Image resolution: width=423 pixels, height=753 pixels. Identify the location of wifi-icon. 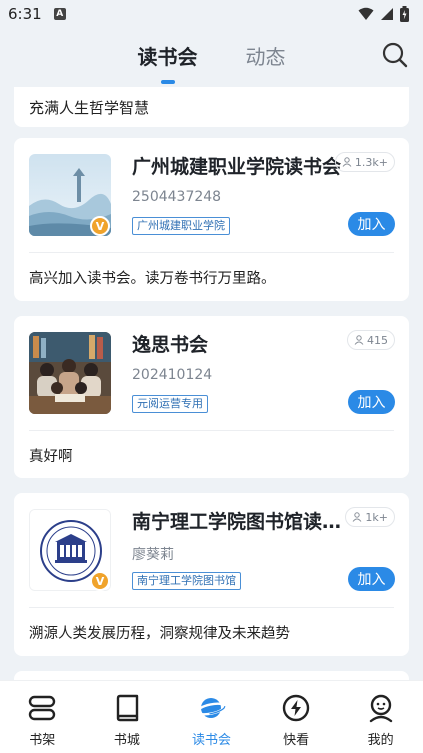
(366, 13).